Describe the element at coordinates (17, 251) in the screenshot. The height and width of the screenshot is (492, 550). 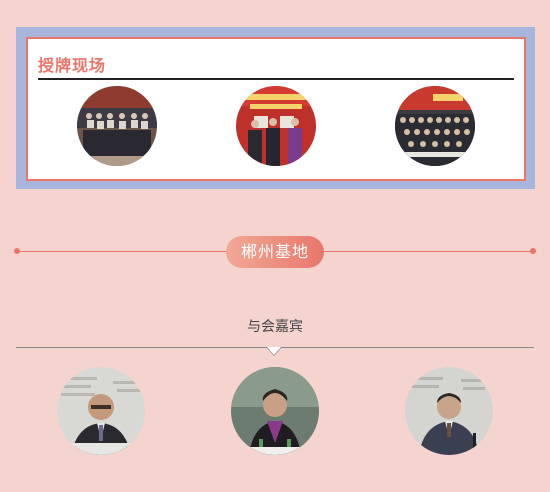
I see `divider-dot-left` at that location.